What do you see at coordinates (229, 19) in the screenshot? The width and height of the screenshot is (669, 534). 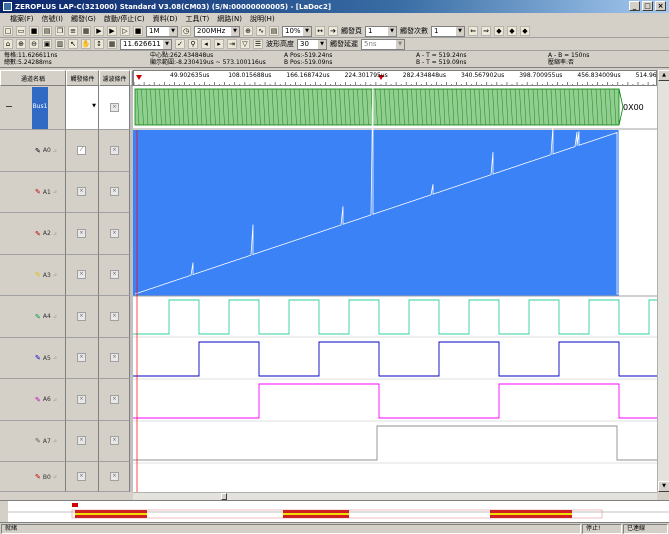 I see `menu-network: 網路(N)` at bounding box center [229, 19].